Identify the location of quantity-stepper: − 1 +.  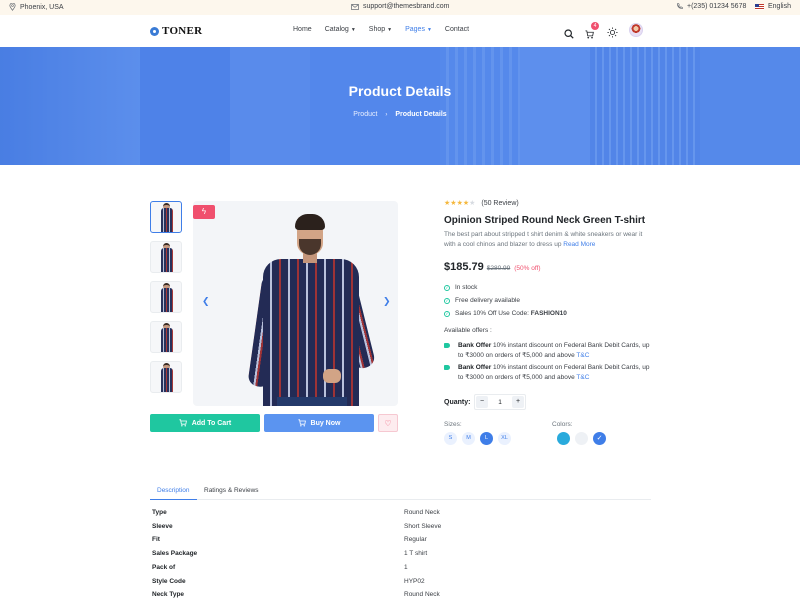
(500, 402).